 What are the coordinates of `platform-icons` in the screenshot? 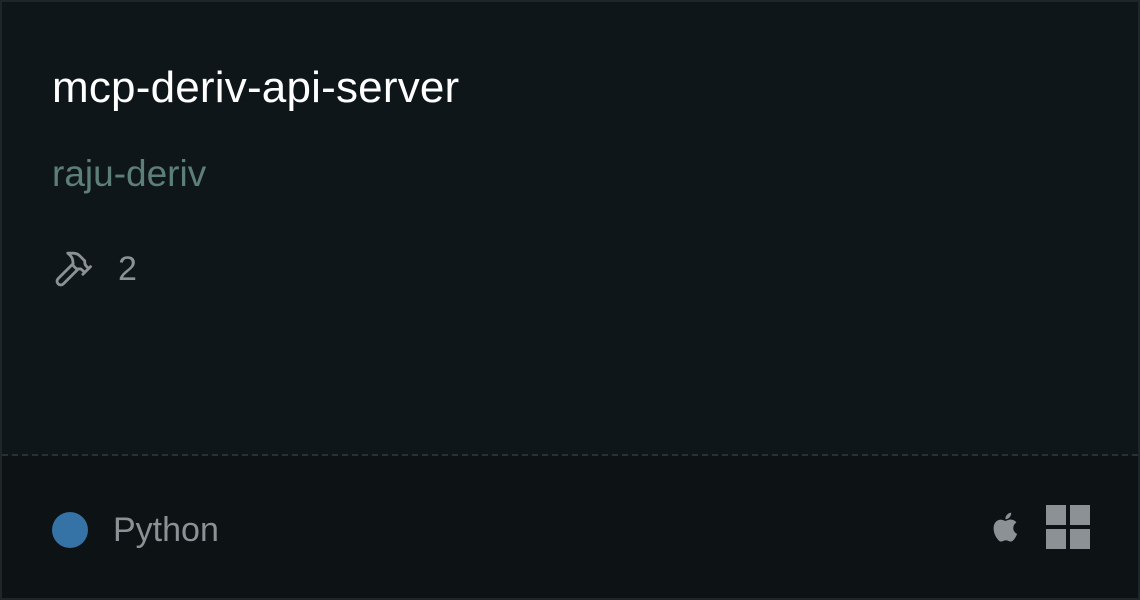 It's located at (1038, 527).